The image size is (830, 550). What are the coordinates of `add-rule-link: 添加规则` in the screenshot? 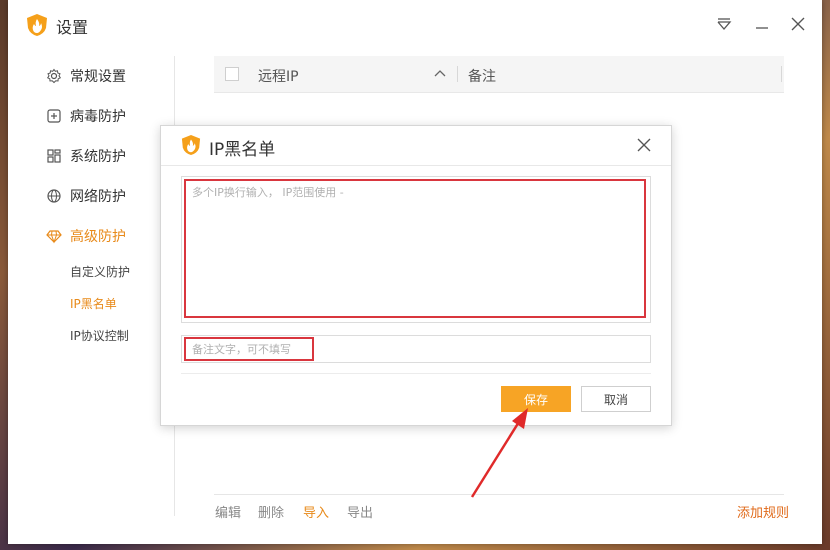 It's located at (763, 511).